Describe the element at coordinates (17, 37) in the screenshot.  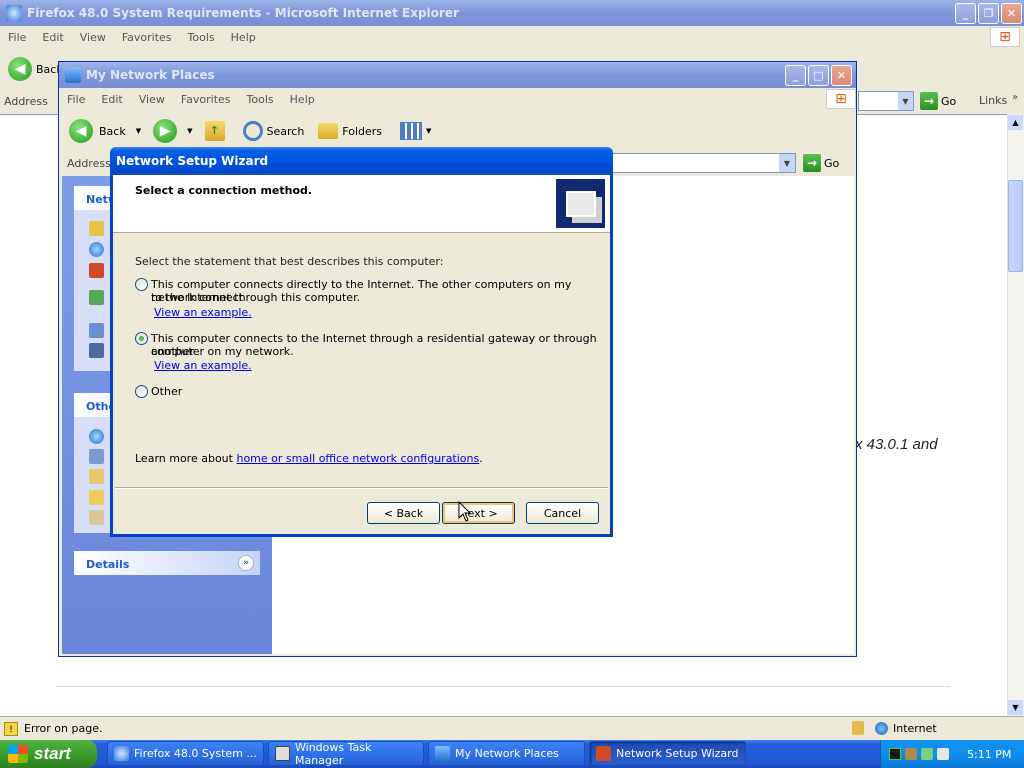
I see `ie-menu-file: File` at that location.